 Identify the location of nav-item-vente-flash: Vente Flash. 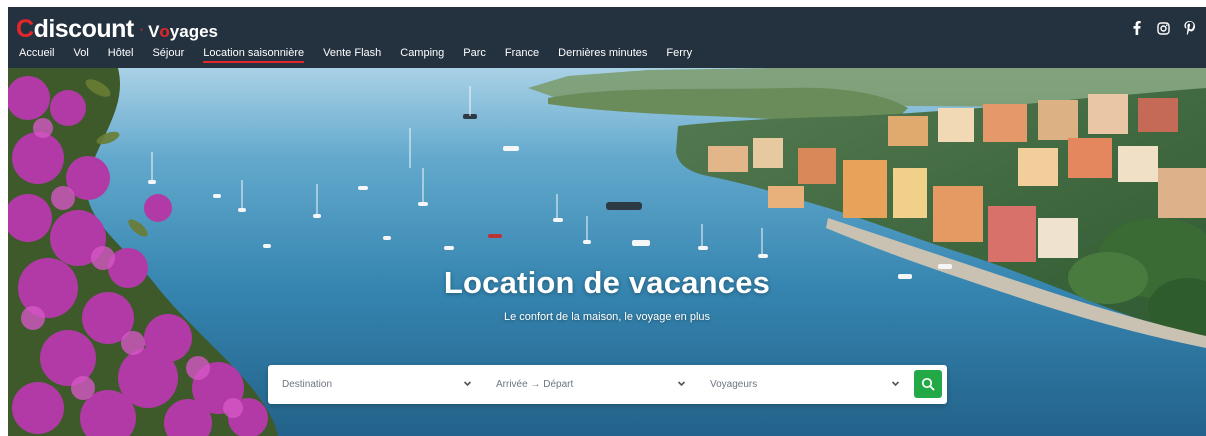
(352, 54).